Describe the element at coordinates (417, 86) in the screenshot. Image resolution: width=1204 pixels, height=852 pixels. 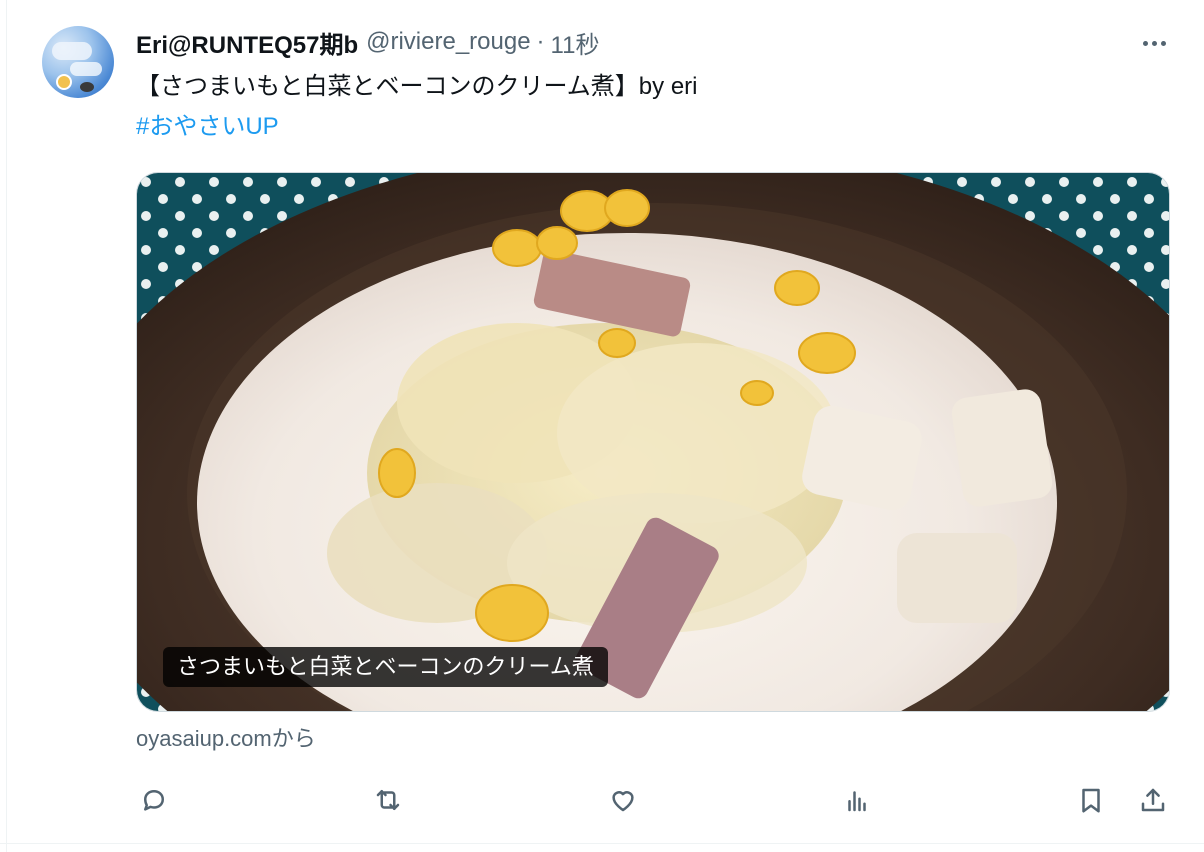
I see `tweet-text: 【さつまいもと白菜とベーコンのクリーム煮】by eri` at that location.